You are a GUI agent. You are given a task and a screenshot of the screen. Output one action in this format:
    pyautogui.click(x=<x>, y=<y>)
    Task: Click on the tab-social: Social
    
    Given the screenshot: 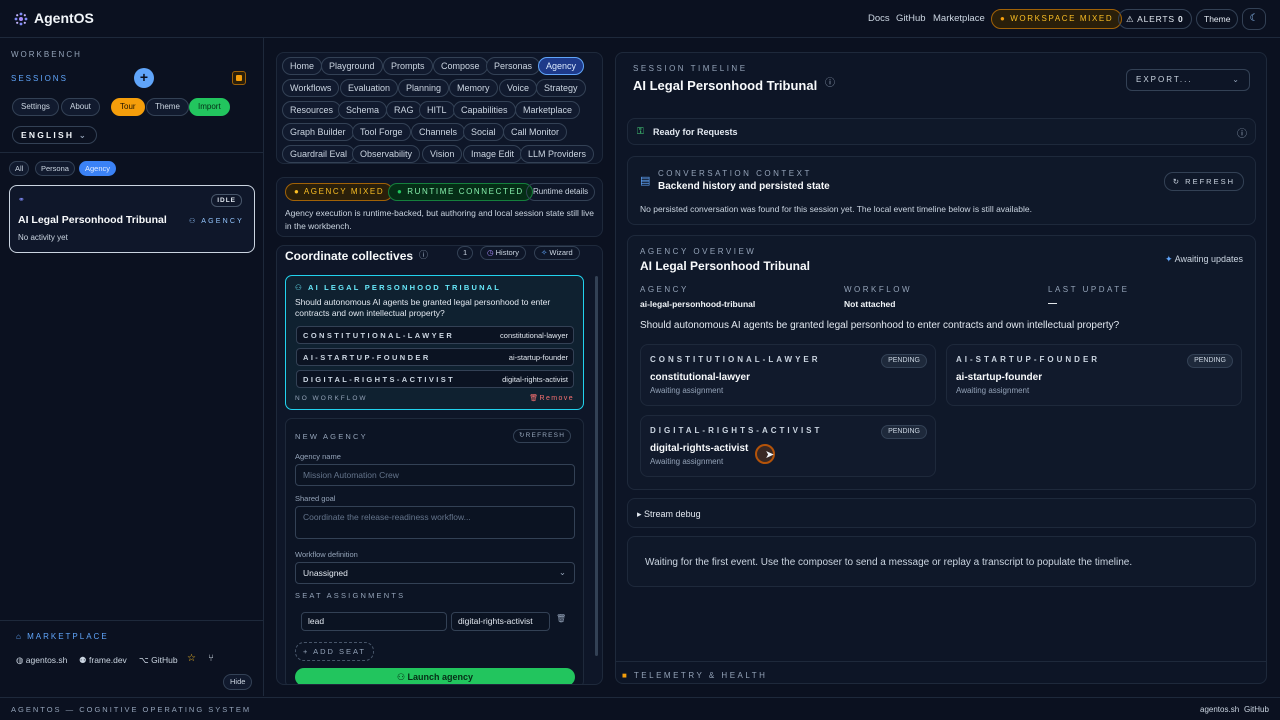 What is the action you would take?
    pyautogui.click(x=483, y=132)
    